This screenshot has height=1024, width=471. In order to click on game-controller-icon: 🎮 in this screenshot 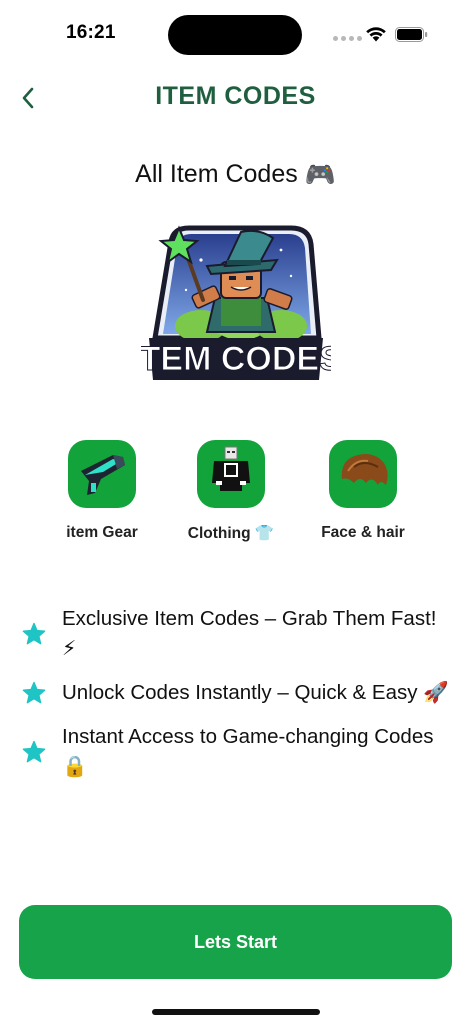, I will do `click(320, 174)`.